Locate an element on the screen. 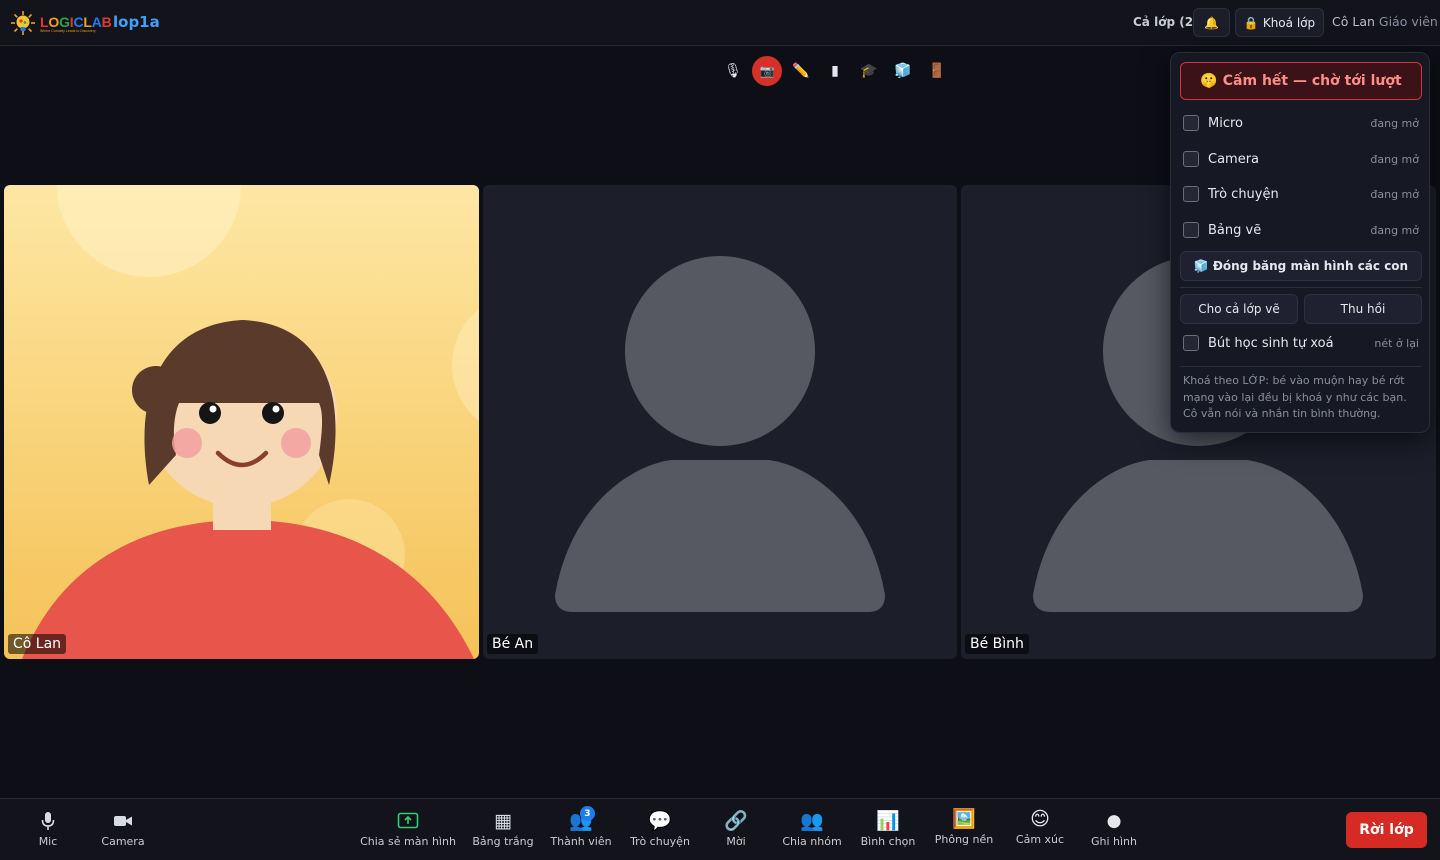 Image resolution: width=1440 pixels, height=860 pixels. lock-whiteboard-checkbox is located at coordinates (1191, 230).